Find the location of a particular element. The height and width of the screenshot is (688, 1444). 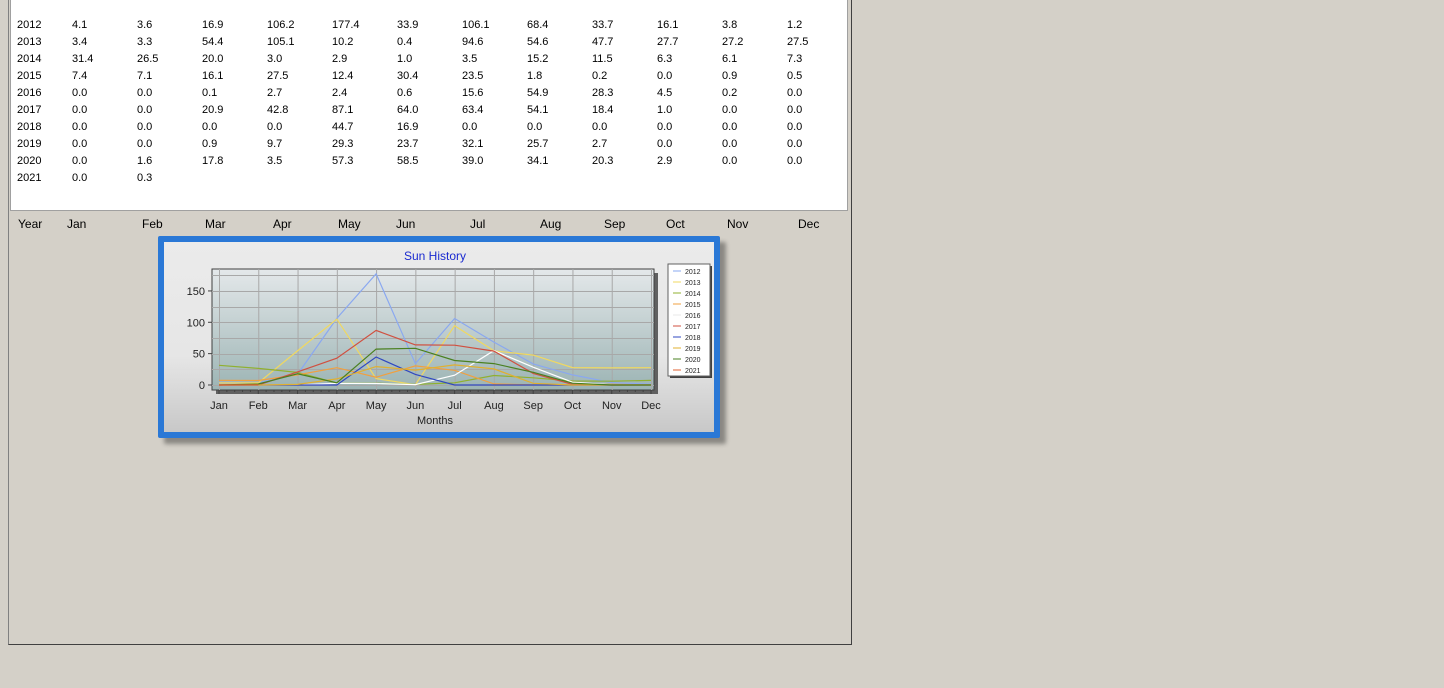

y-tick-label: 100 is located at coordinates (196, 323).